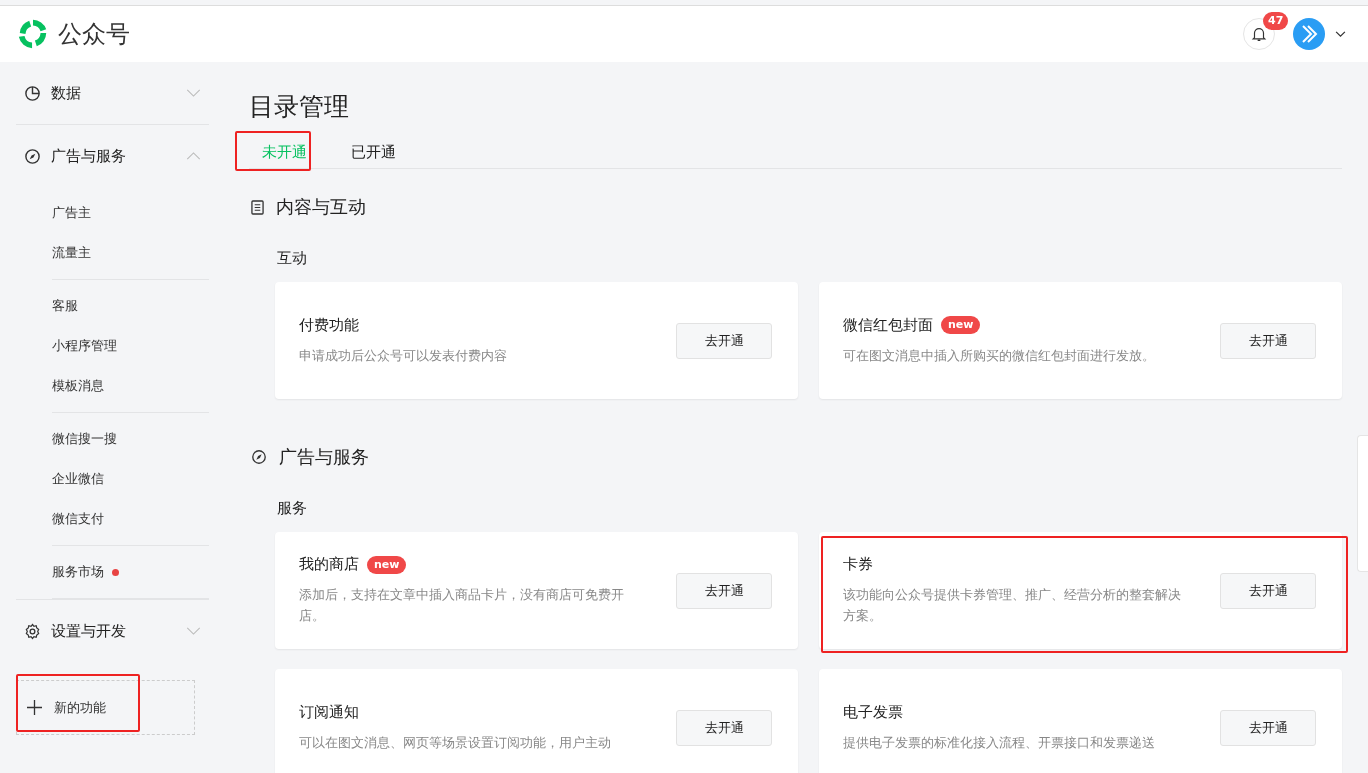 The image size is (1368, 773). What do you see at coordinates (130, 213) in the screenshot?
I see `sidebar-item: 广告主` at bounding box center [130, 213].